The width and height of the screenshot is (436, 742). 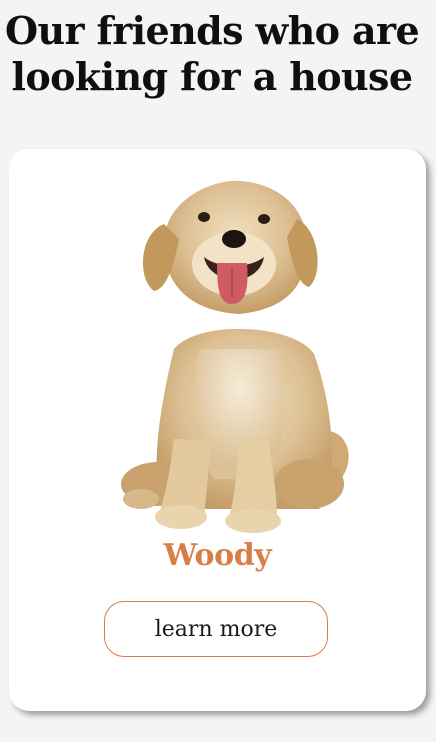 I want to click on learn-more-button: learn more, so click(x=216, y=629).